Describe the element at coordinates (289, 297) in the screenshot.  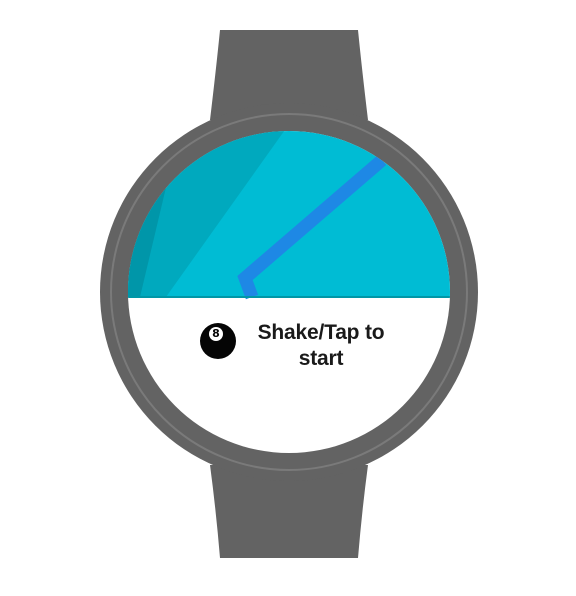
I see `header-divider` at that location.